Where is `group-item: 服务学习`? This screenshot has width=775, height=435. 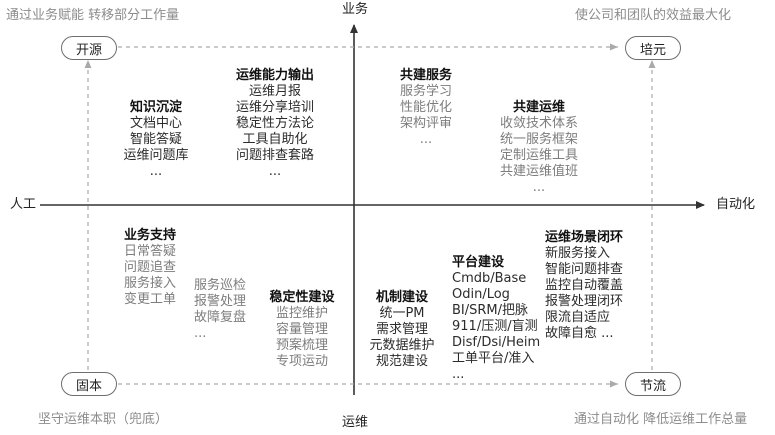
group-item: 服务学习 is located at coordinates (425, 91).